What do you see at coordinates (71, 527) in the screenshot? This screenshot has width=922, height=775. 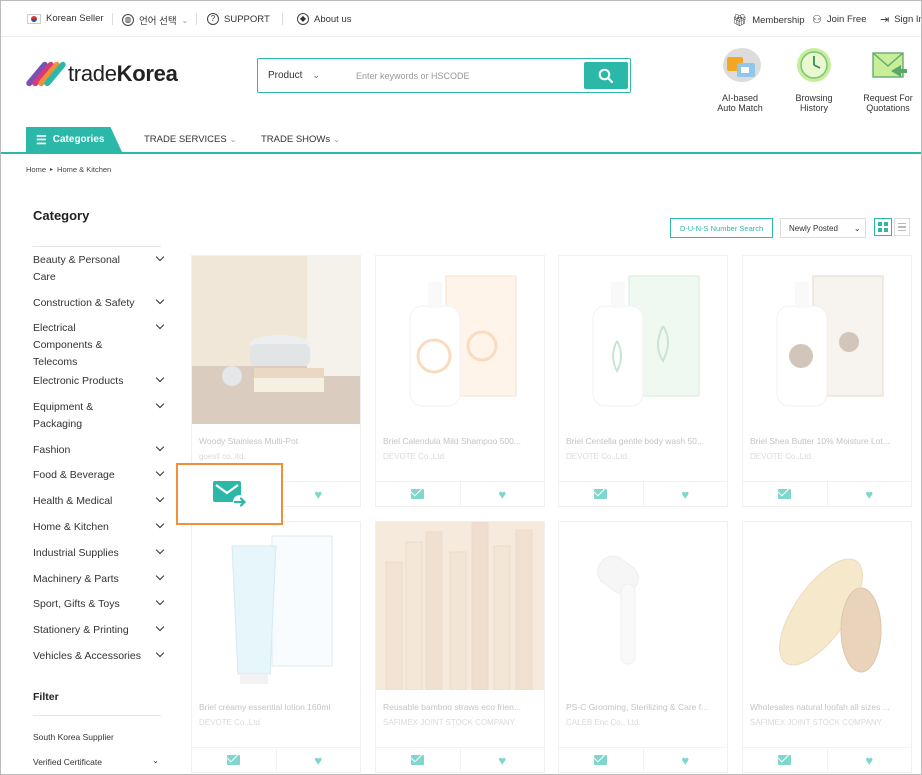 I see `category-label: Home & Kitchen` at bounding box center [71, 527].